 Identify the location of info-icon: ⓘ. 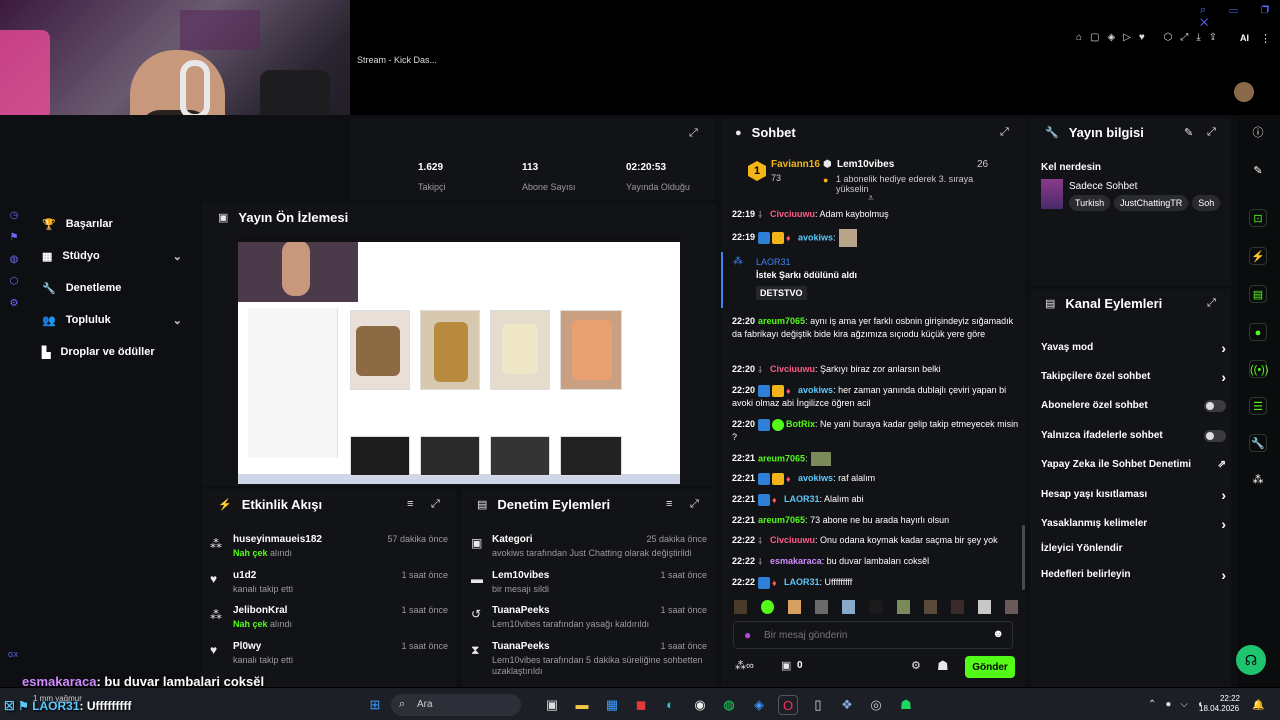
(1258, 133).